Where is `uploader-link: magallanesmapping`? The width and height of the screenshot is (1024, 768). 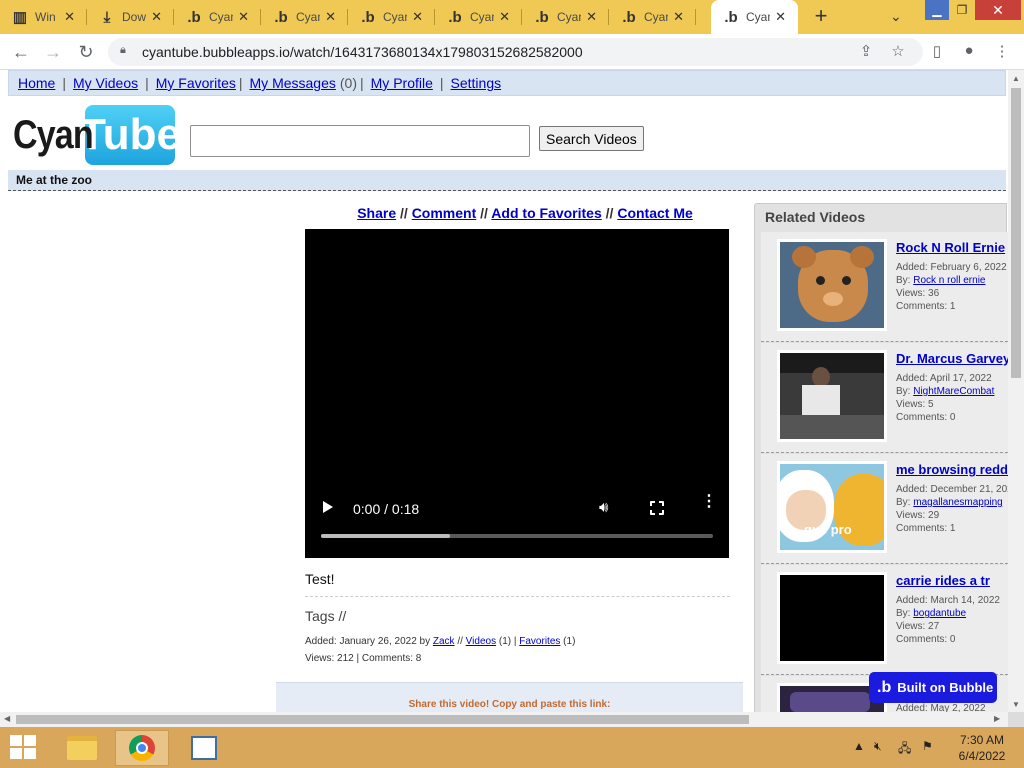
uploader-link: magallanesmapping is located at coordinates (958, 502).